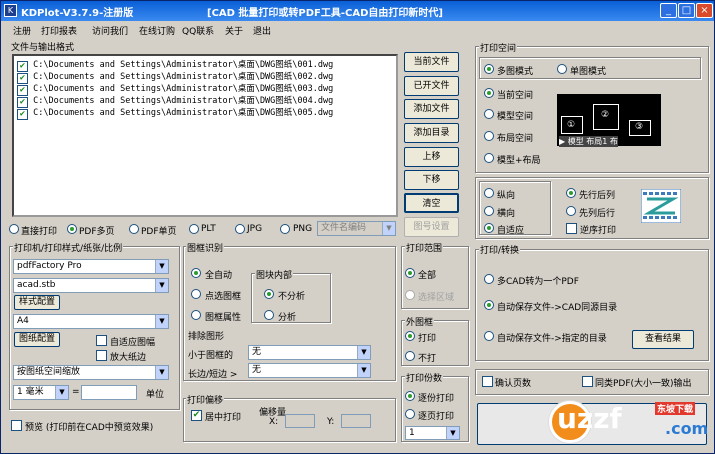  Describe the element at coordinates (431, 133) in the screenshot. I see `add-directory-button: 添加目录` at that location.